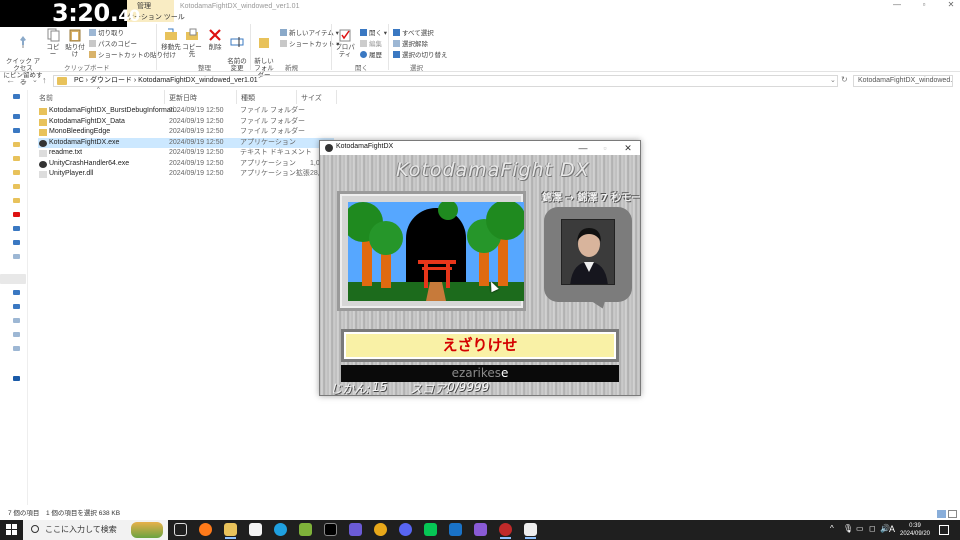  Describe the element at coordinates (129, 15) in the screenshot. I see `timer-centiseconds: 40` at that location.